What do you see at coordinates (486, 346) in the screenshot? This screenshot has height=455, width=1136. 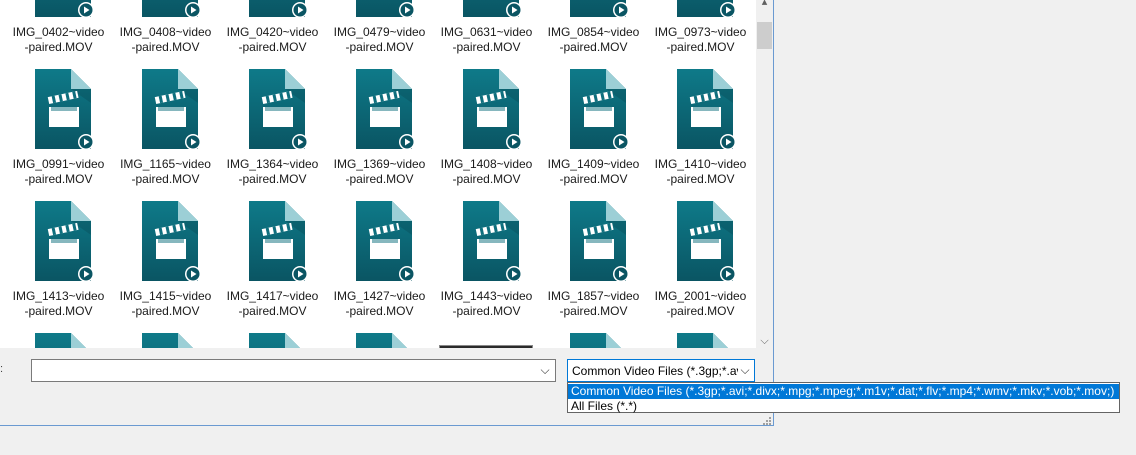 I see `video-thumbnail` at bounding box center [486, 346].